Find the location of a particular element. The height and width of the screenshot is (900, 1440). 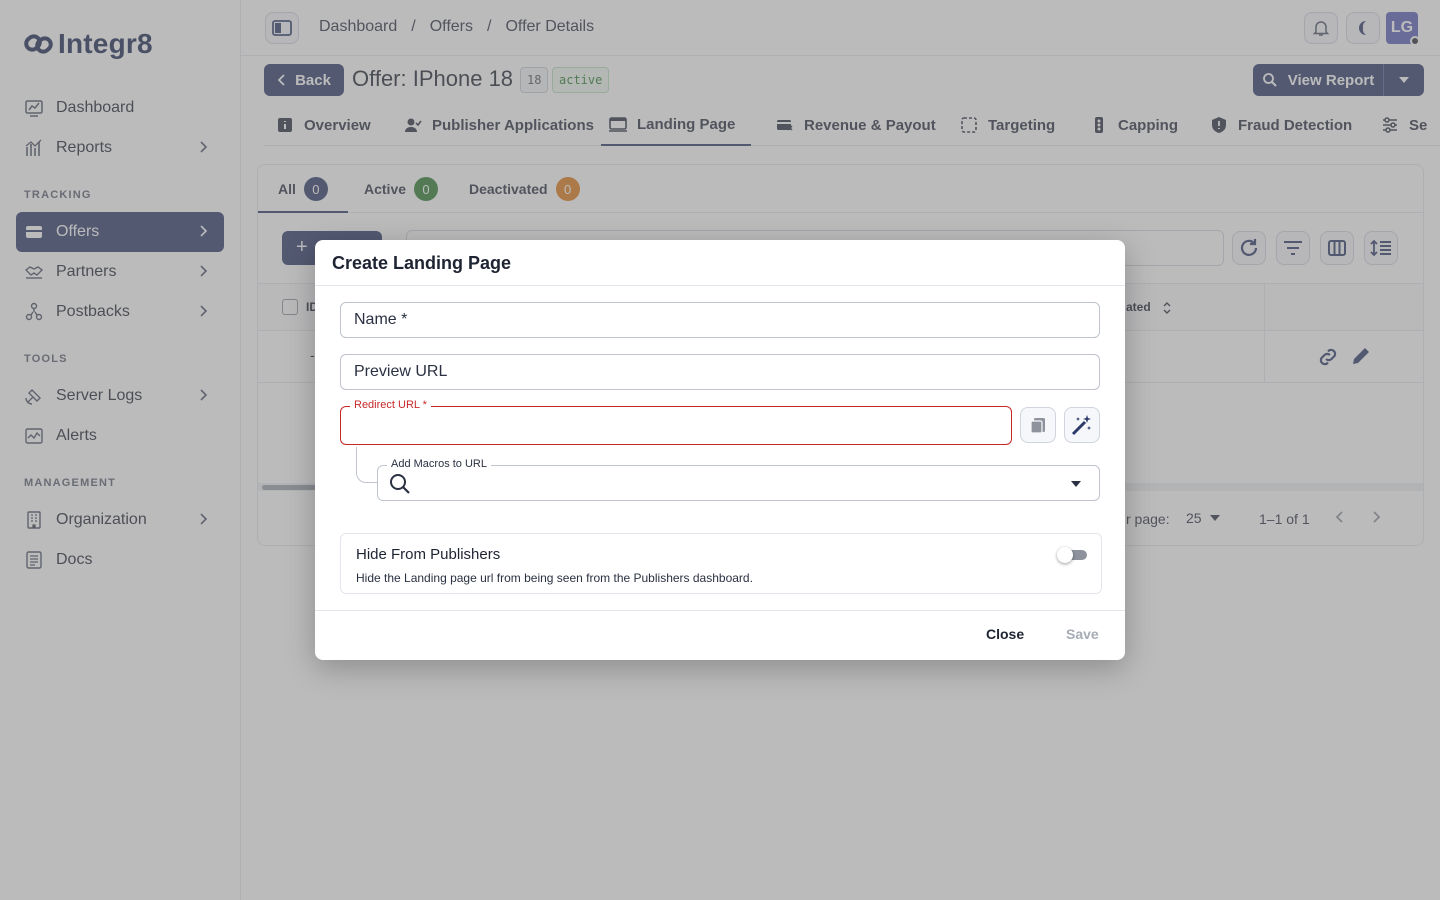

macro-connector-line is located at coordinates (367, 465).